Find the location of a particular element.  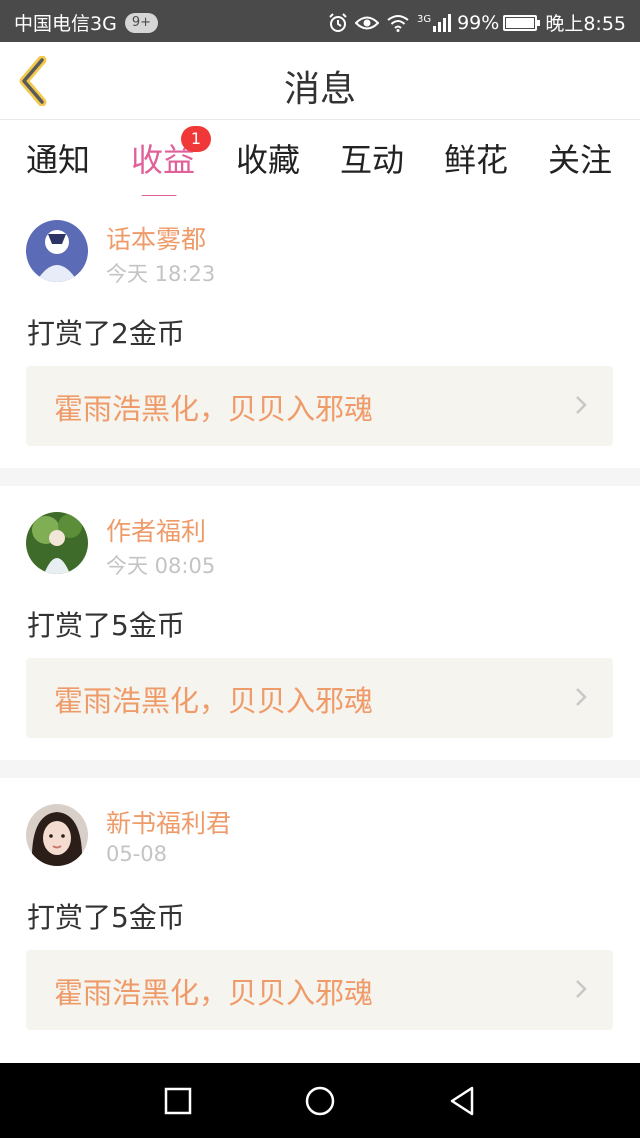

signal-icon: 3G is located at coordinates (434, 22).